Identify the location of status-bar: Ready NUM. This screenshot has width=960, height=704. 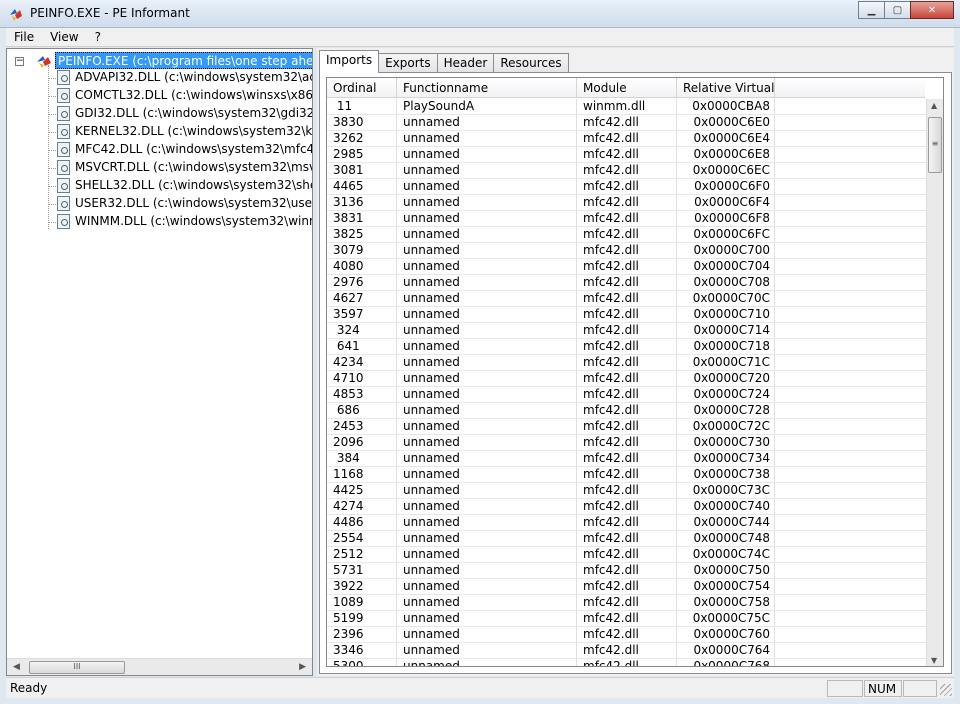
(480, 687).